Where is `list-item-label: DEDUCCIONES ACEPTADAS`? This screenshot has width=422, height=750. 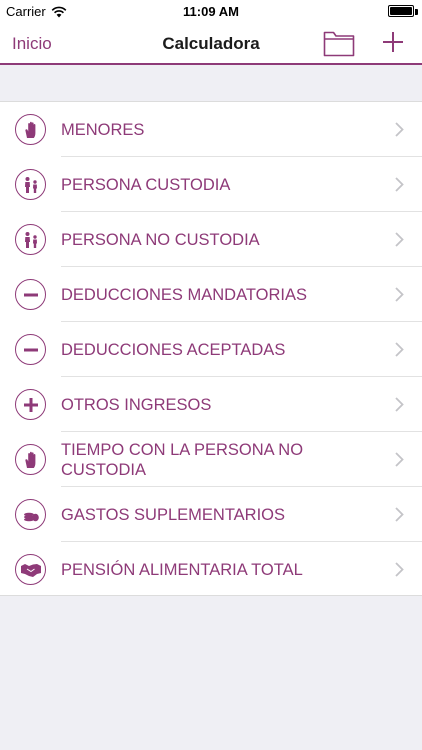
list-item-label: DEDUCCIONES ACEPTADAS is located at coordinates (173, 349).